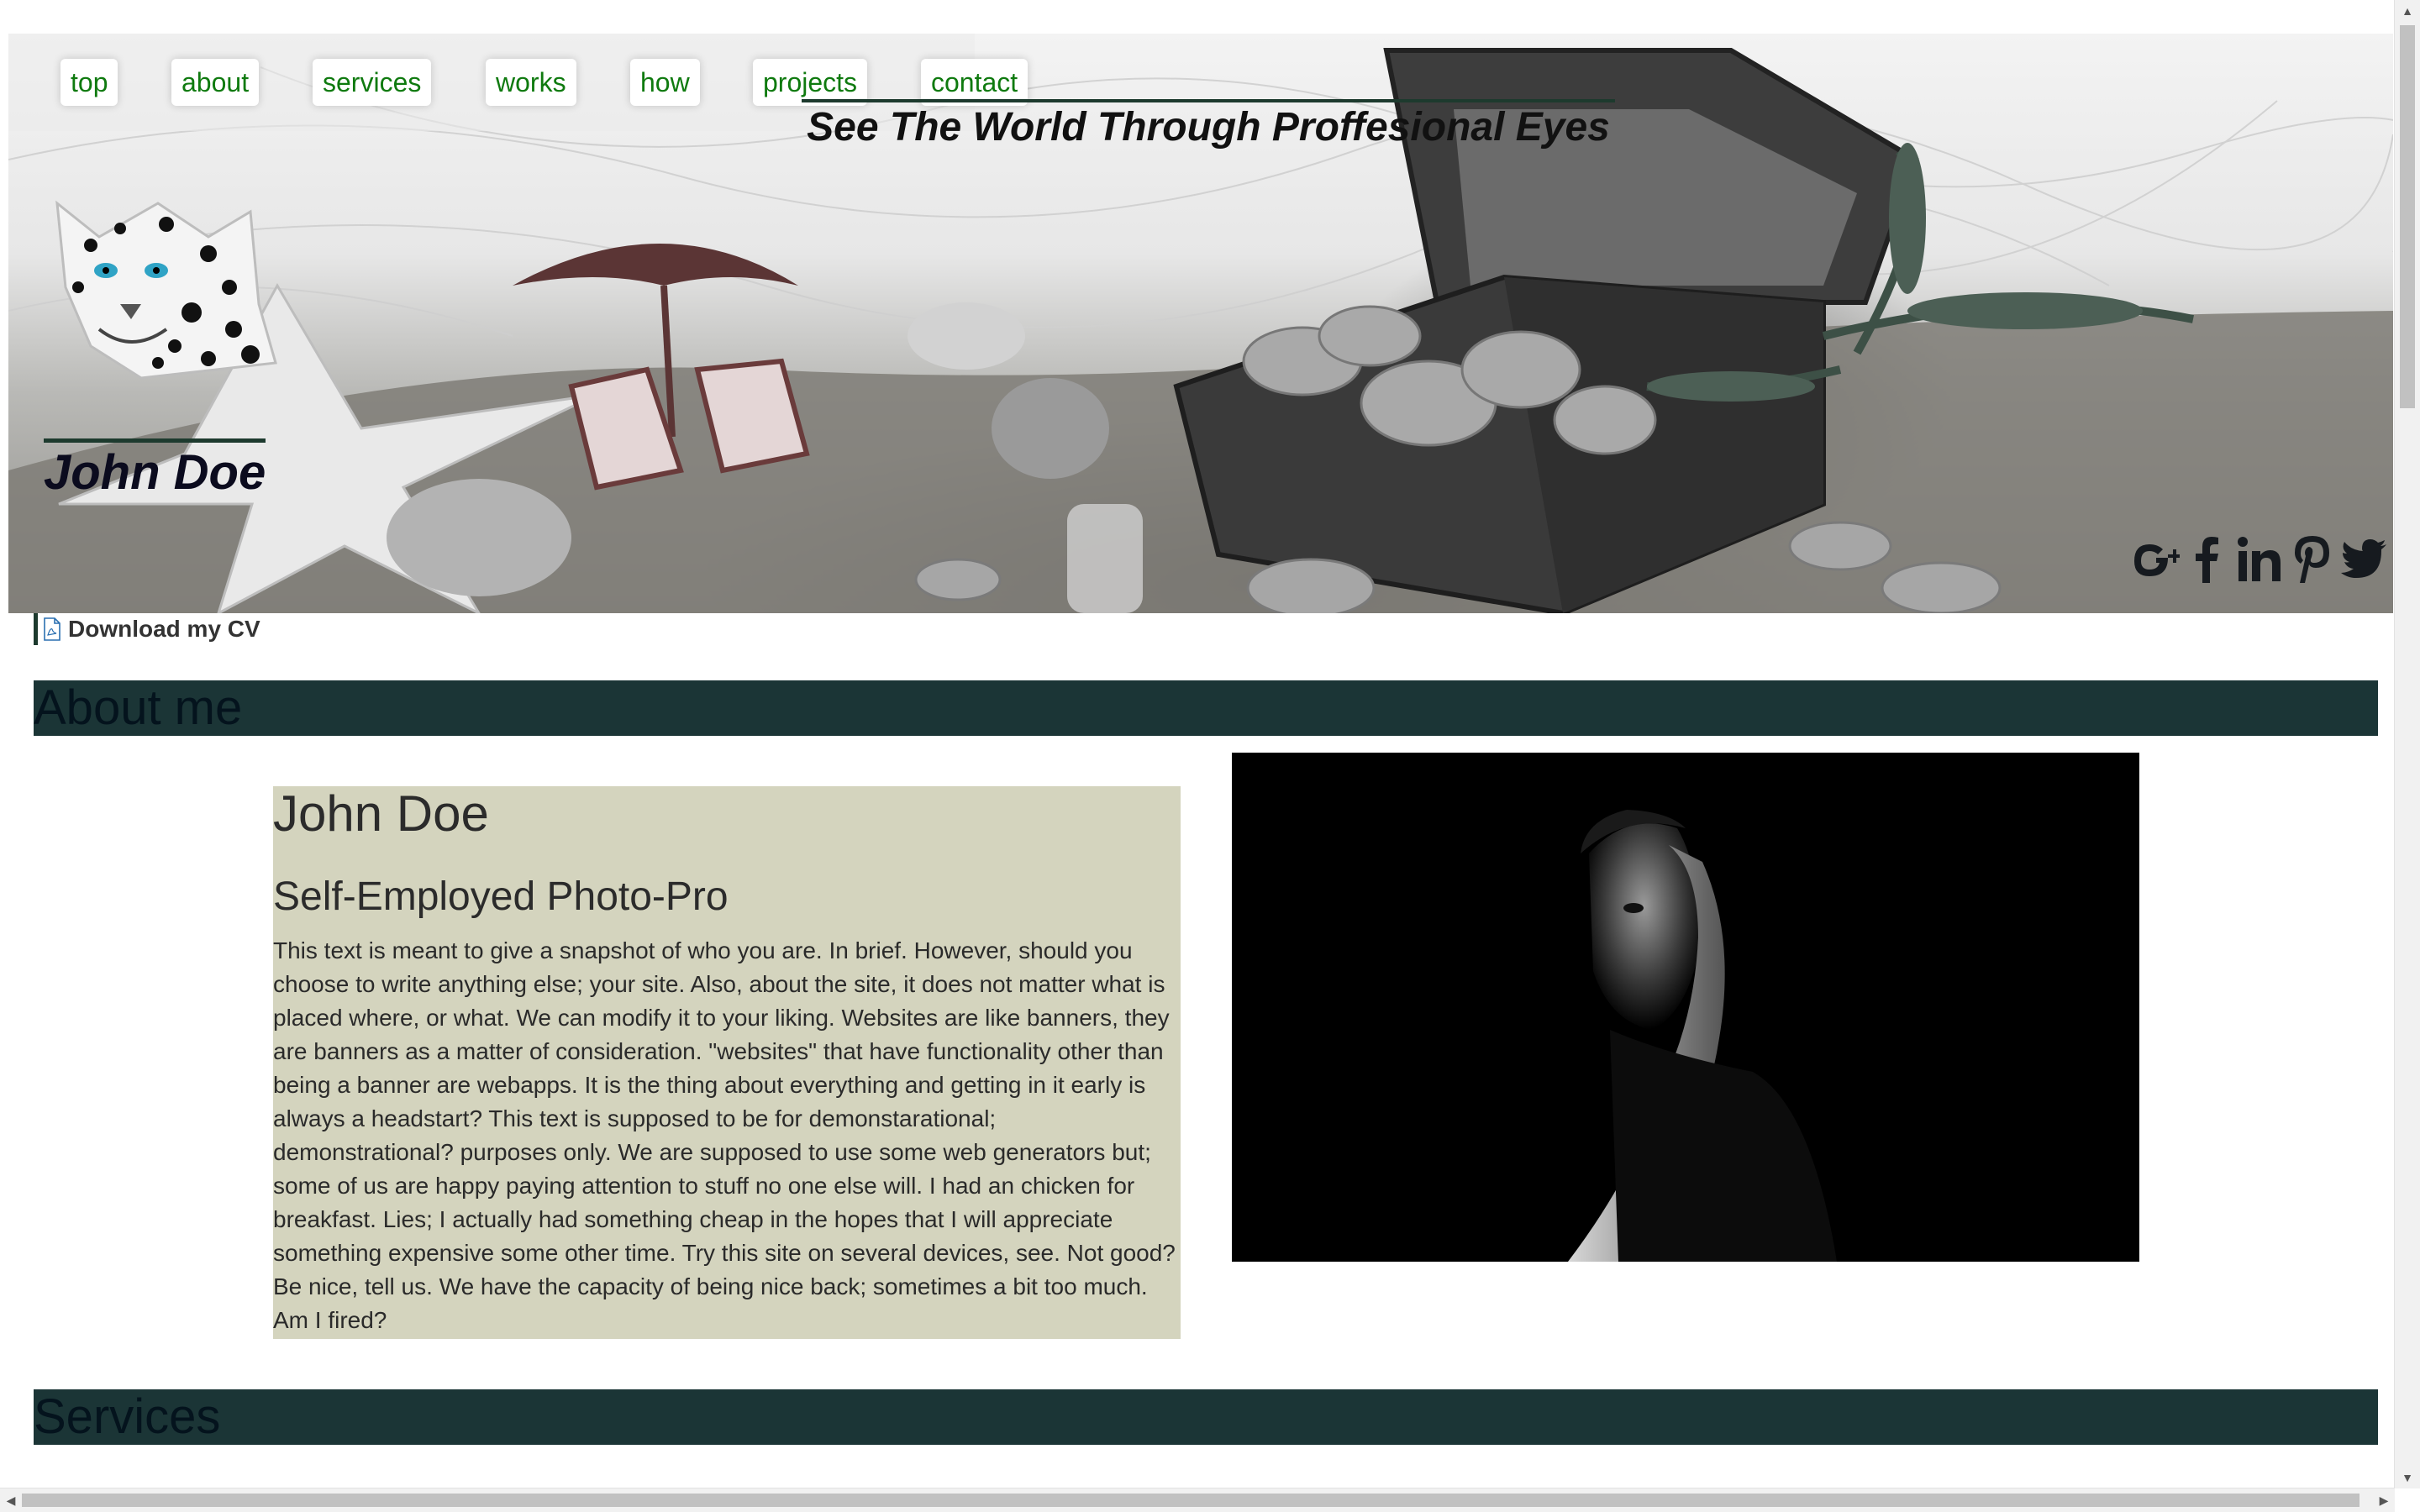  Describe the element at coordinates (2407, 744) in the screenshot. I see `vertical-scrollbar: ▲ ▼` at that location.